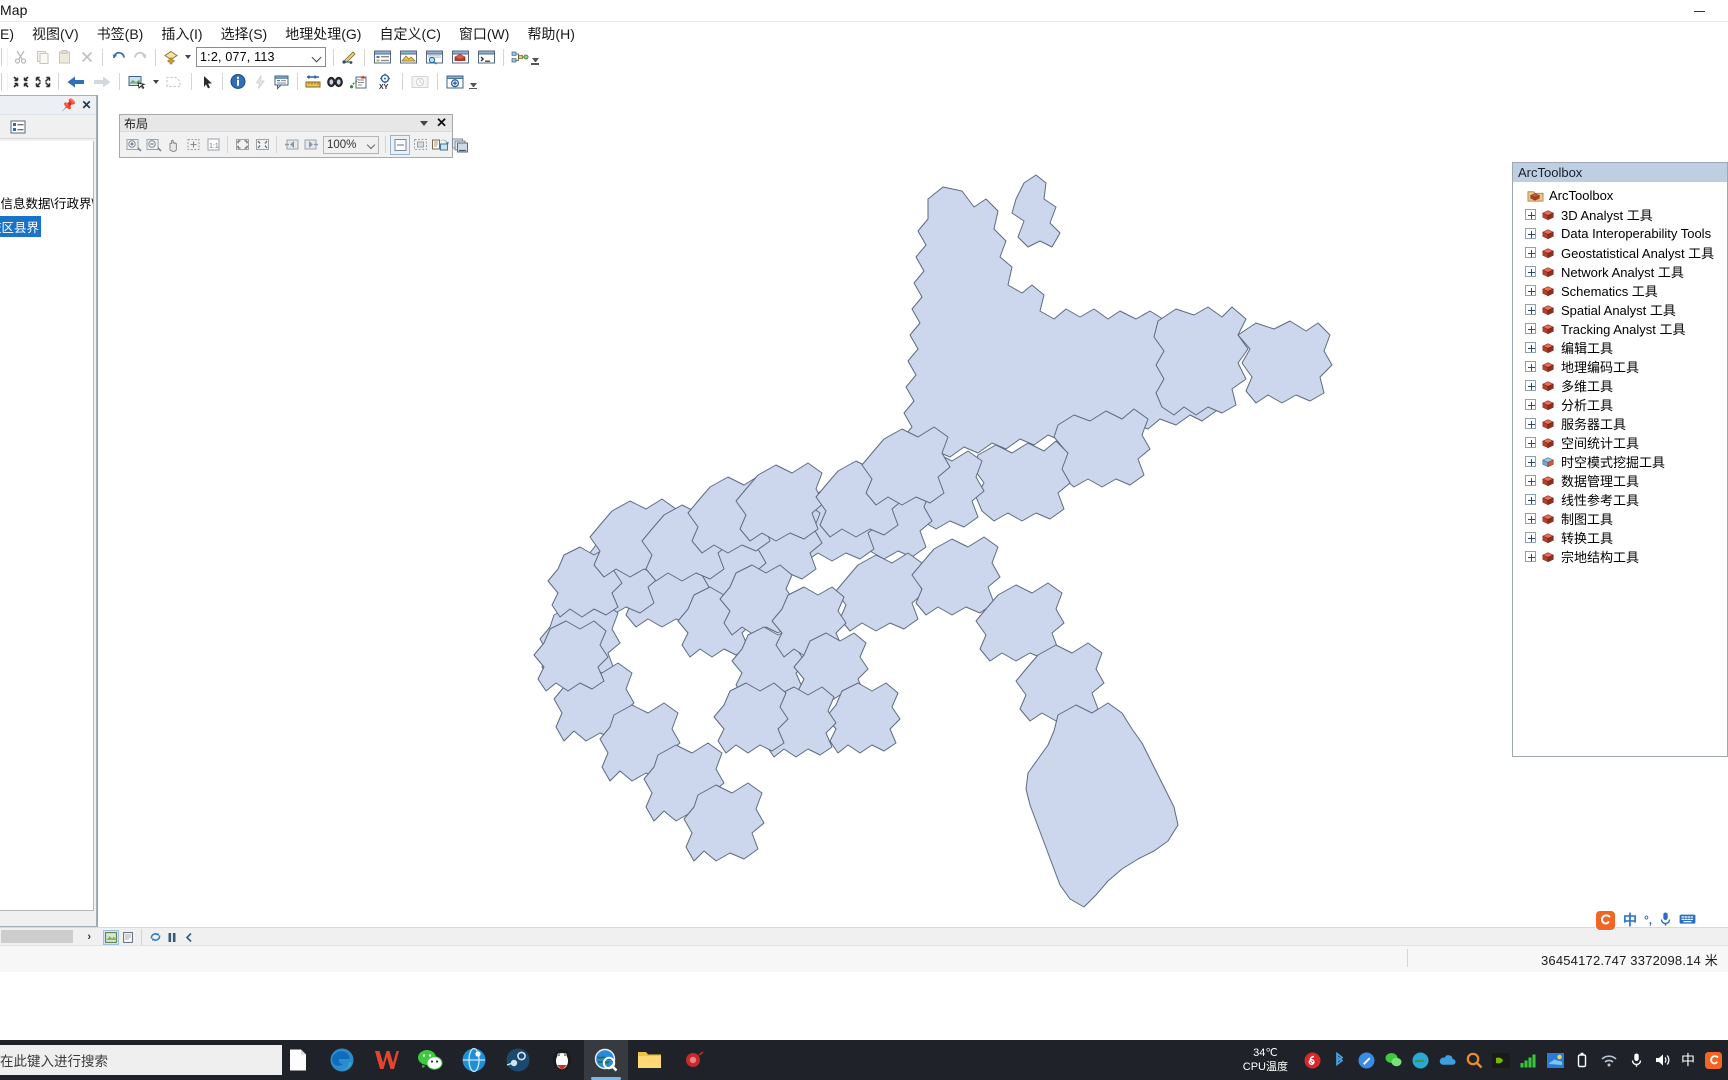 Image resolution: width=1728 pixels, height=1080 pixels. What do you see at coordinates (1687, 920) in the screenshot?
I see `keyboard-icon` at bounding box center [1687, 920].